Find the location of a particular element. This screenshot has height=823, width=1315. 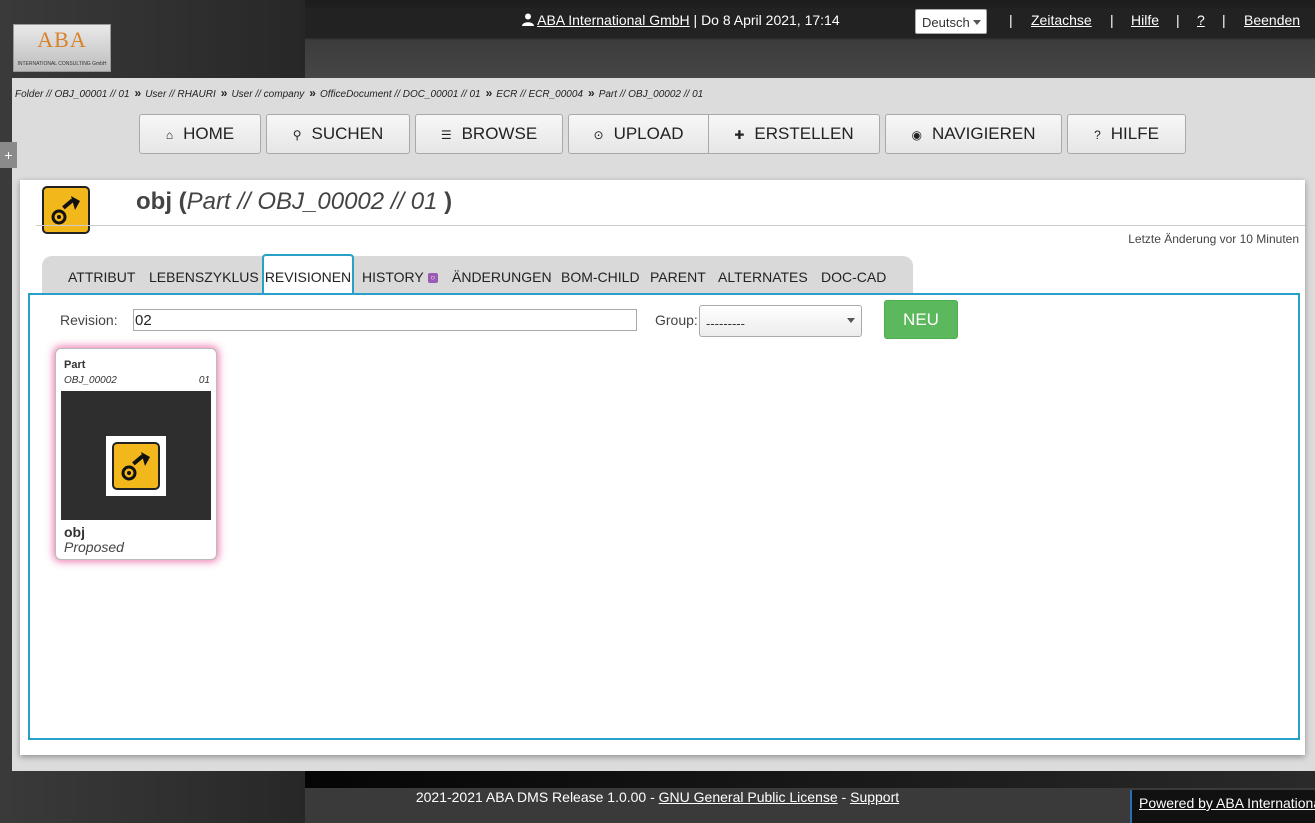

page-title: obj (Part // OBJ_00002 // 01 ) is located at coordinates (294, 202).